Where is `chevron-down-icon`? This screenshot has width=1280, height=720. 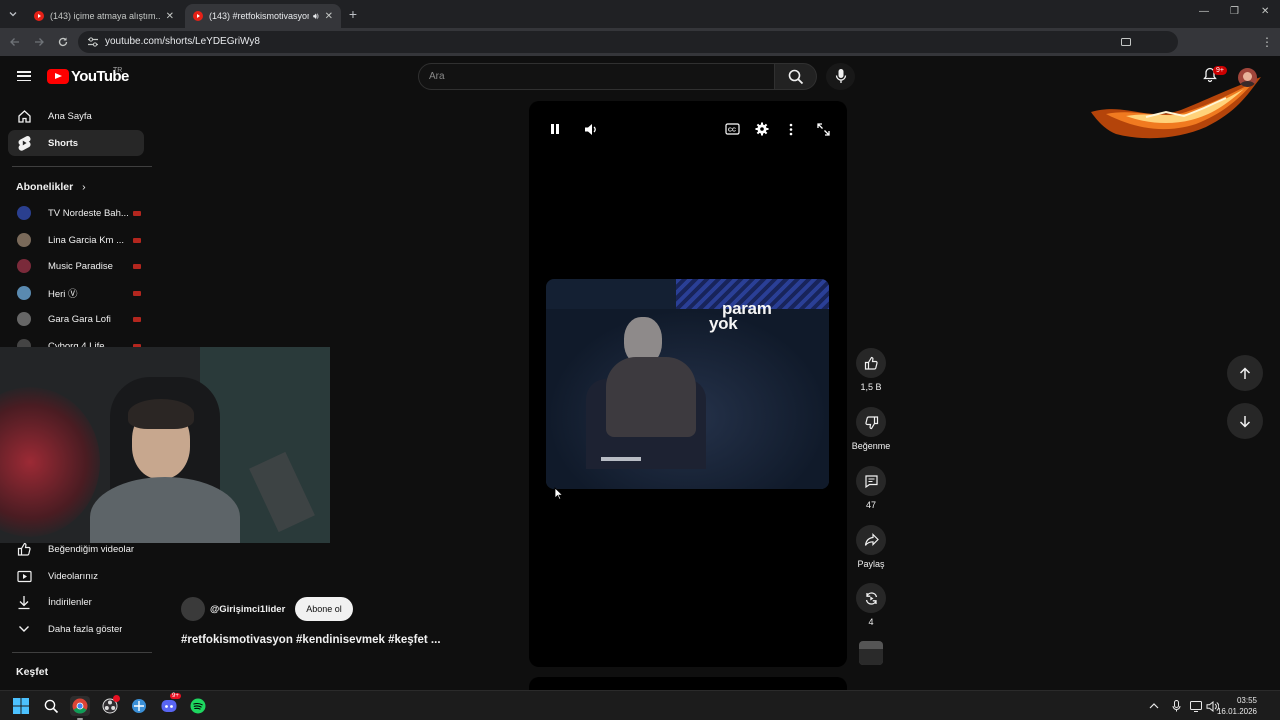
chevron-down-icon is located at coordinates (13, 14).